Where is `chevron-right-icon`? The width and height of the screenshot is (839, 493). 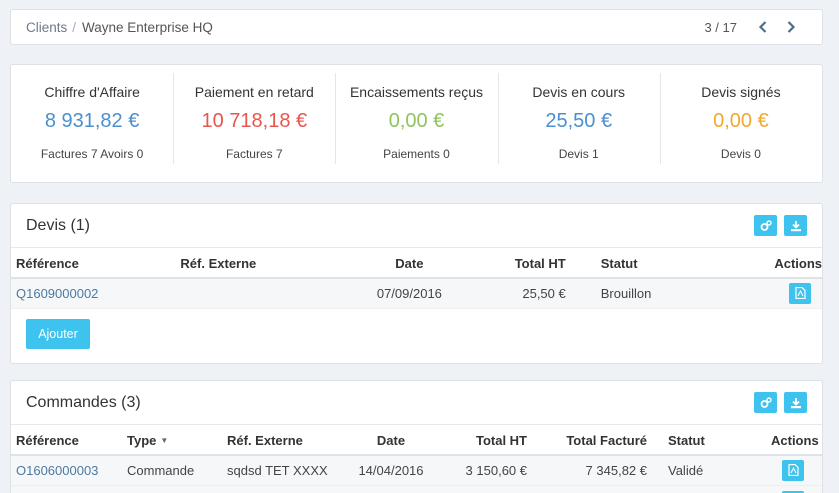 chevron-right-icon is located at coordinates (791, 27).